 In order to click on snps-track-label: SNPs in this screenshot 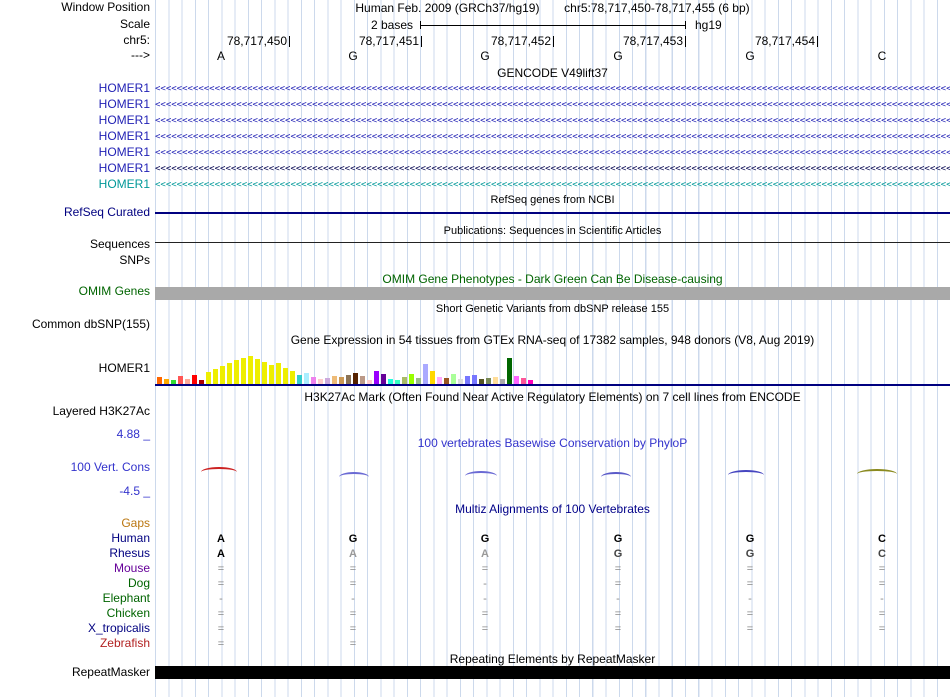, I will do `click(134, 260)`.